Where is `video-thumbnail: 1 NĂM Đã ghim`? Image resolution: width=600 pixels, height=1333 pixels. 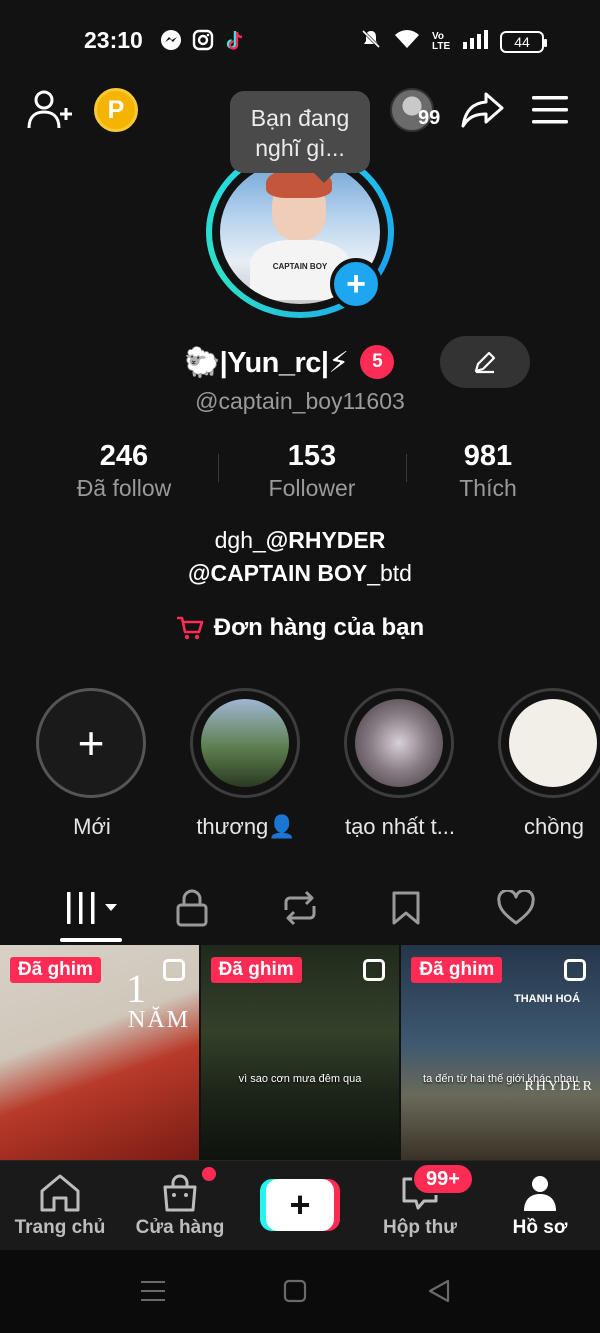
video-thumbnail: 1 NĂM Đã ghim is located at coordinates (99, 1052).